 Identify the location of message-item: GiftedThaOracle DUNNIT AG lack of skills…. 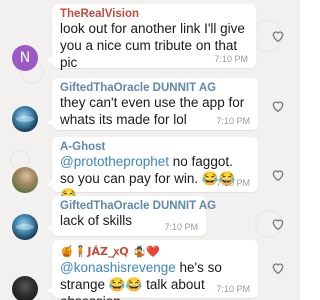
(150, 218).